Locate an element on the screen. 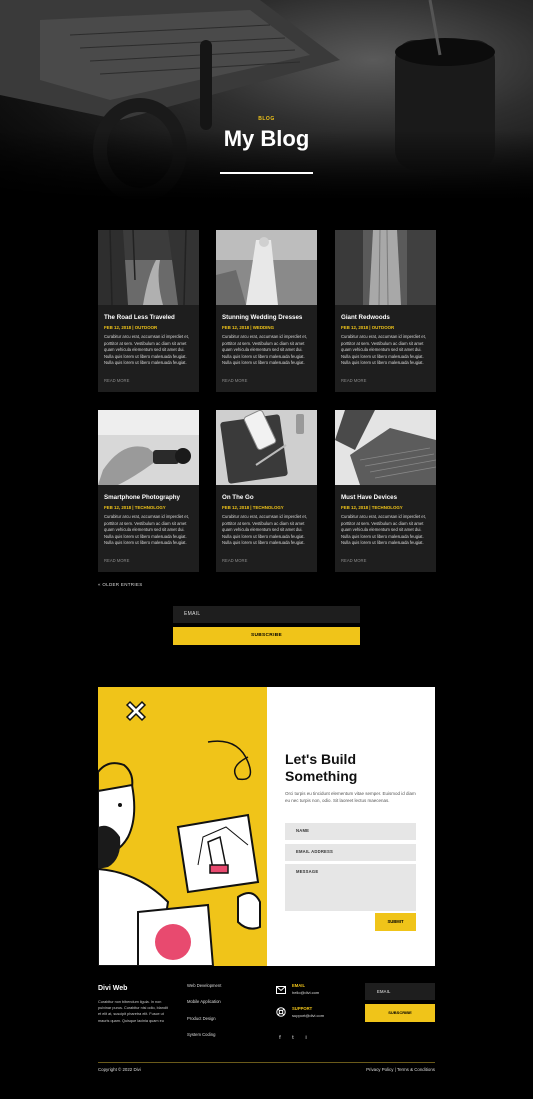  copyright: Copyright © 2022 Divi is located at coordinates (119, 1069).